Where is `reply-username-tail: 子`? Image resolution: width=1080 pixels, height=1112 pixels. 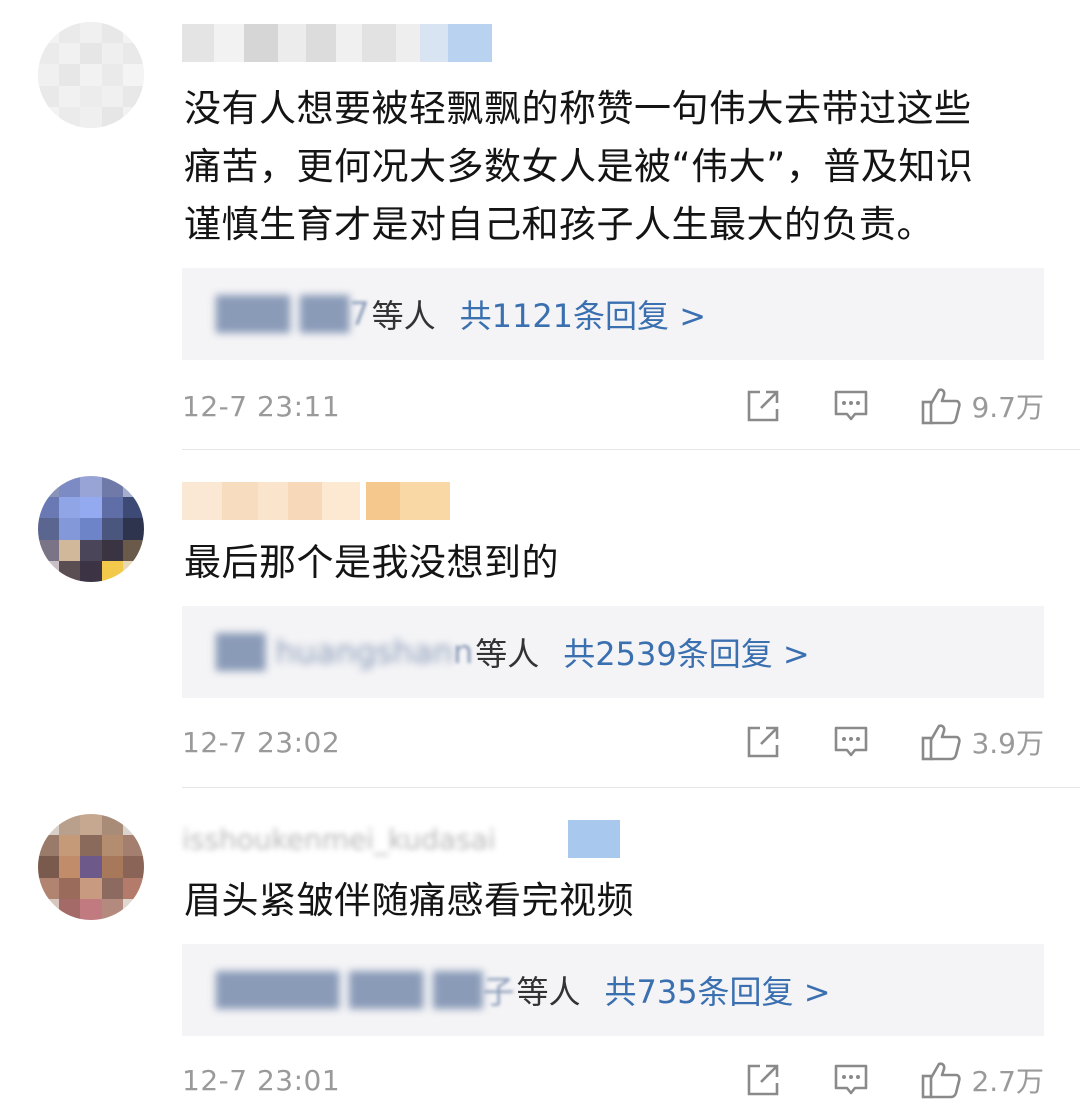
reply-username-tail: 子 is located at coordinates (498, 992).